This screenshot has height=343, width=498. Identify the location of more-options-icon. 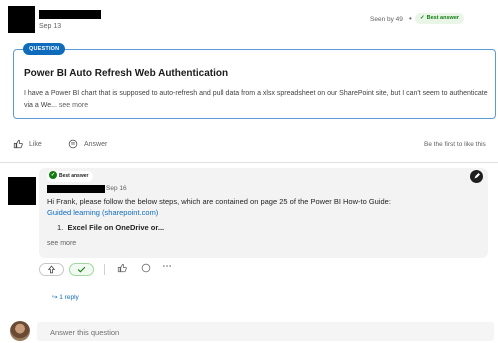
(476, 176).